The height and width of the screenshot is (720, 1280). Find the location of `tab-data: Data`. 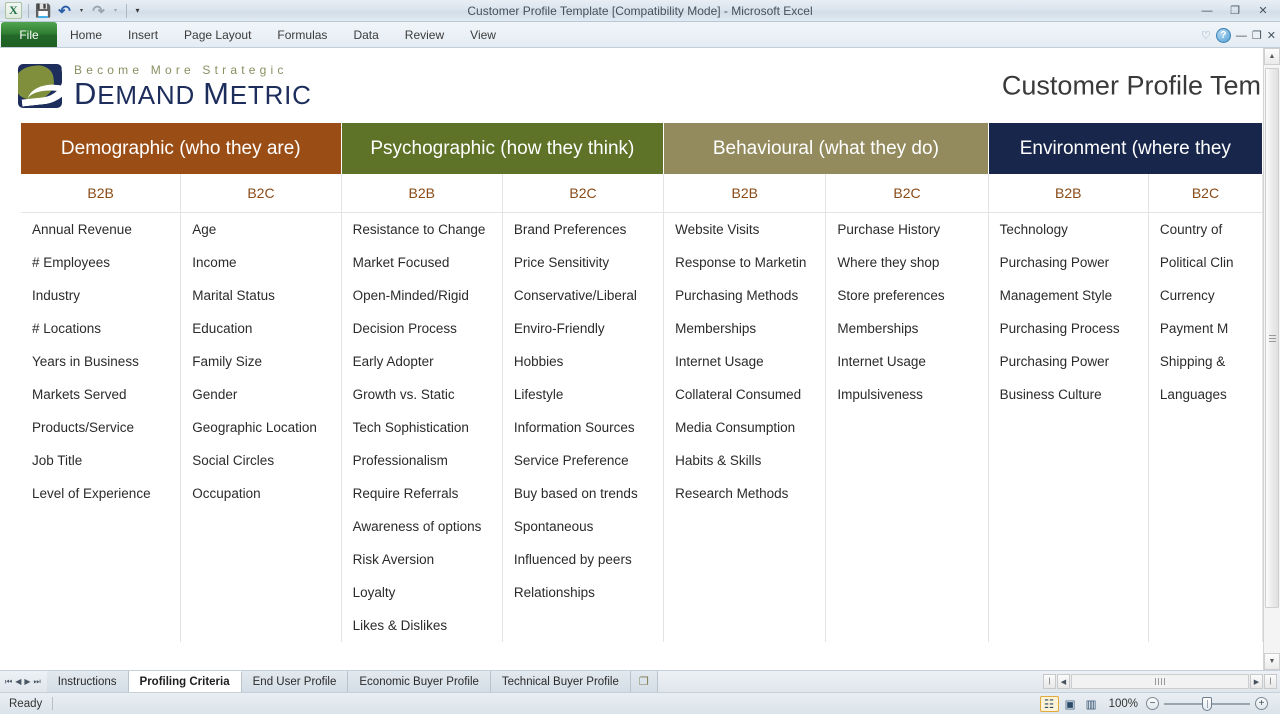

tab-data: Data is located at coordinates (365, 34).